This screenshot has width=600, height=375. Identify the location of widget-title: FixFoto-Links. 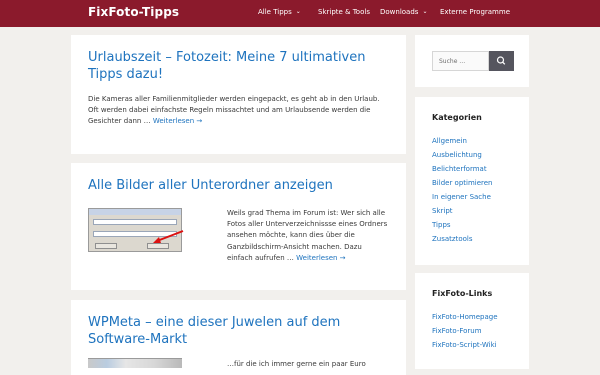
(462, 293).